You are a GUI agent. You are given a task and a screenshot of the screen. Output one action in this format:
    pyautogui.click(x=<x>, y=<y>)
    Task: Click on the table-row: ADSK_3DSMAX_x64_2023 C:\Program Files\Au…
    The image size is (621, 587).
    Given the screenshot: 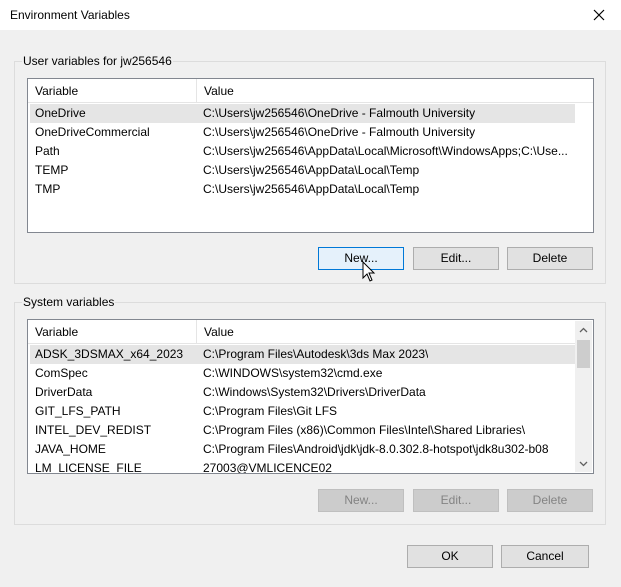 What is the action you would take?
    pyautogui.click(x=302, y=354)
    